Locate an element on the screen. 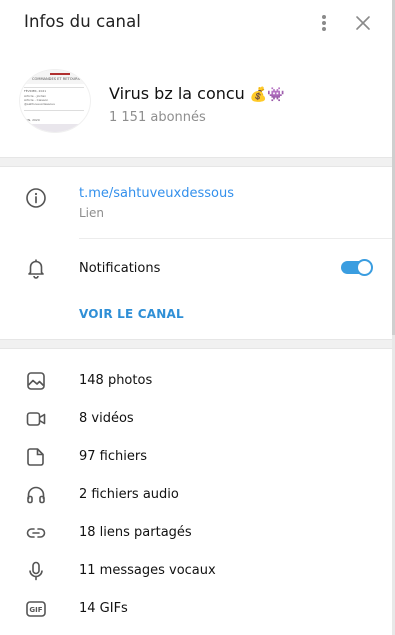 This screenshot has width=395, height=635. link-icon is located at coordinates (36, 533).